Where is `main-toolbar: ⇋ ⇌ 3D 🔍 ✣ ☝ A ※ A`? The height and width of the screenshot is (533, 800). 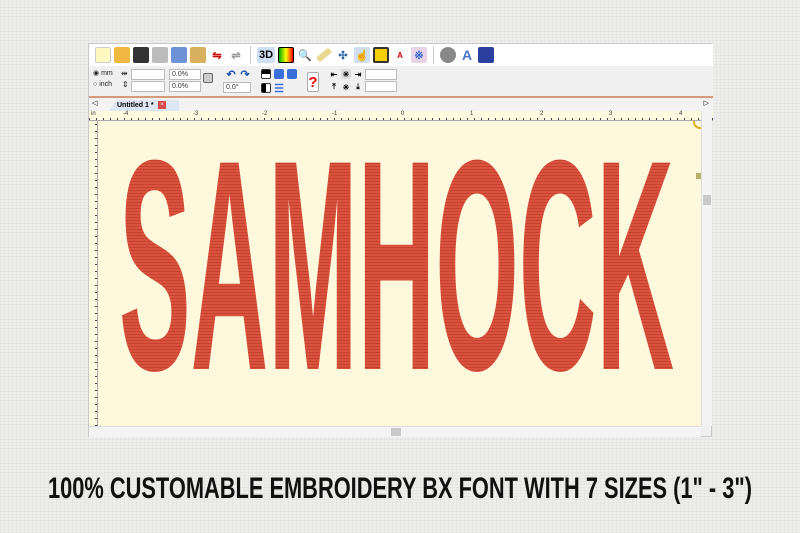
main-toolbar: ⇋ ⇌ 3D 🔍 ✣ ☝ A ※ A is located at coordinates (401, 55).